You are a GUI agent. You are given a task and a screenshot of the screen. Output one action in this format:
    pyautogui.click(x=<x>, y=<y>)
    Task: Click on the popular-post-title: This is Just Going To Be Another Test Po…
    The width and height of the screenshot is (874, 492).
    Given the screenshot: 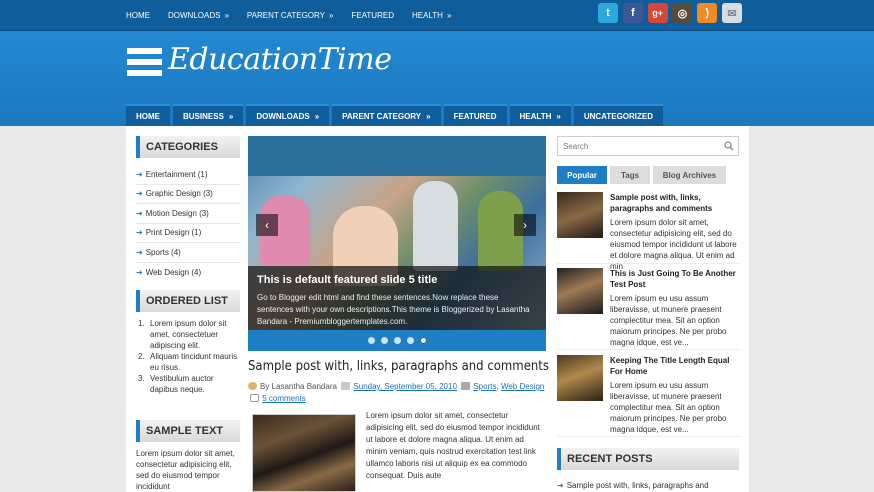 What is the action you would take?
    pyautogui.click(x=675, y=279)
    